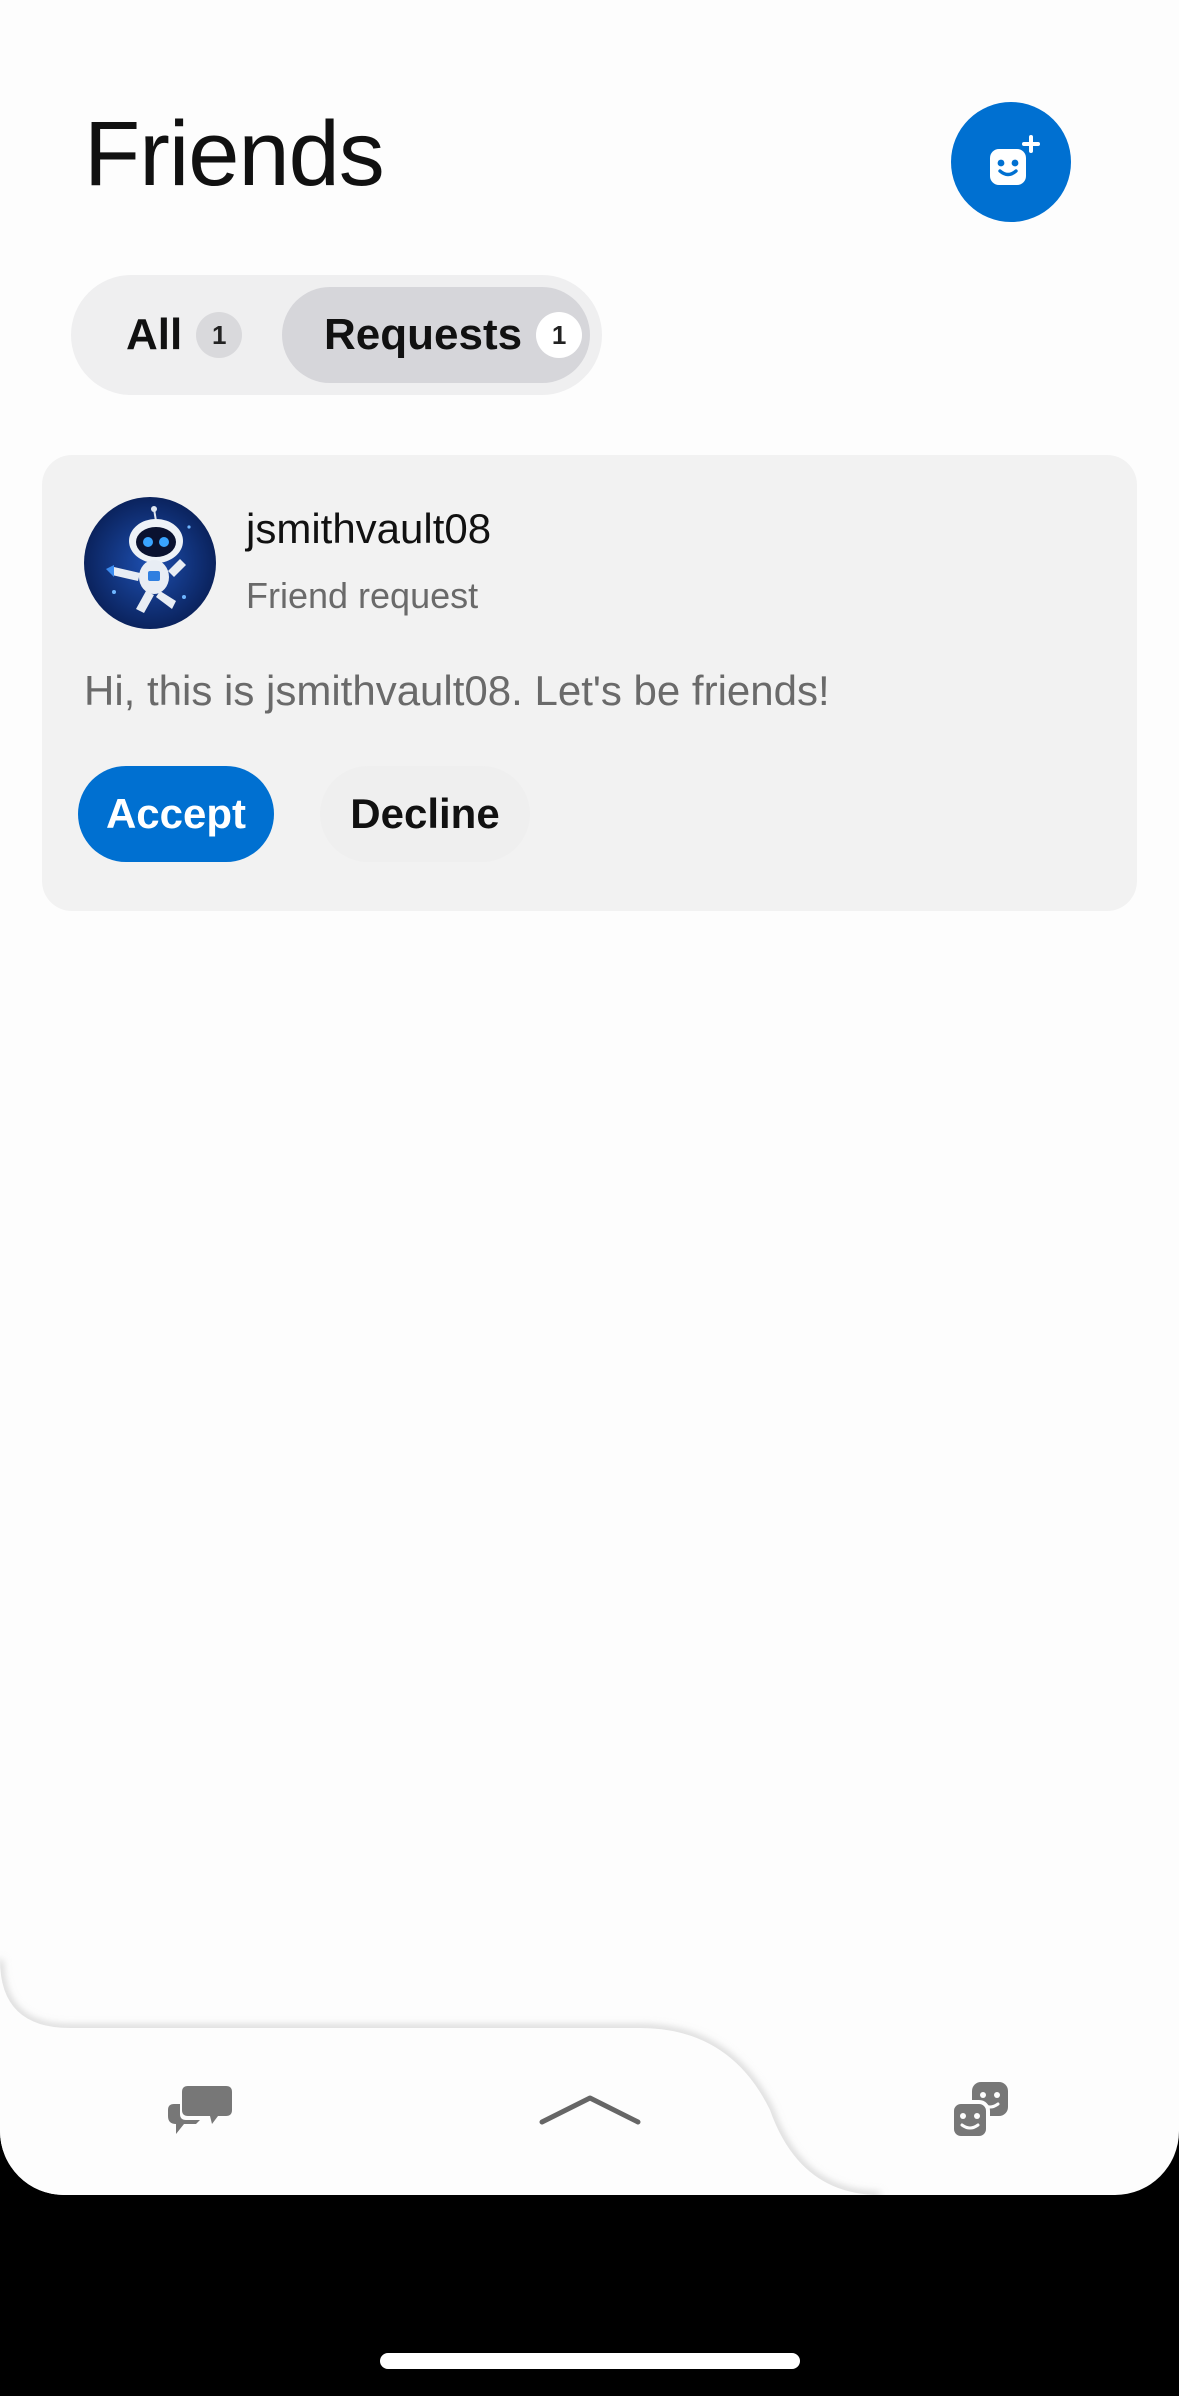 The width and height of the screenshot is (1179, 2396). Describe the element at coordinates (176, 814) in the screenshot. I see `accept-button: Accept` at that location.